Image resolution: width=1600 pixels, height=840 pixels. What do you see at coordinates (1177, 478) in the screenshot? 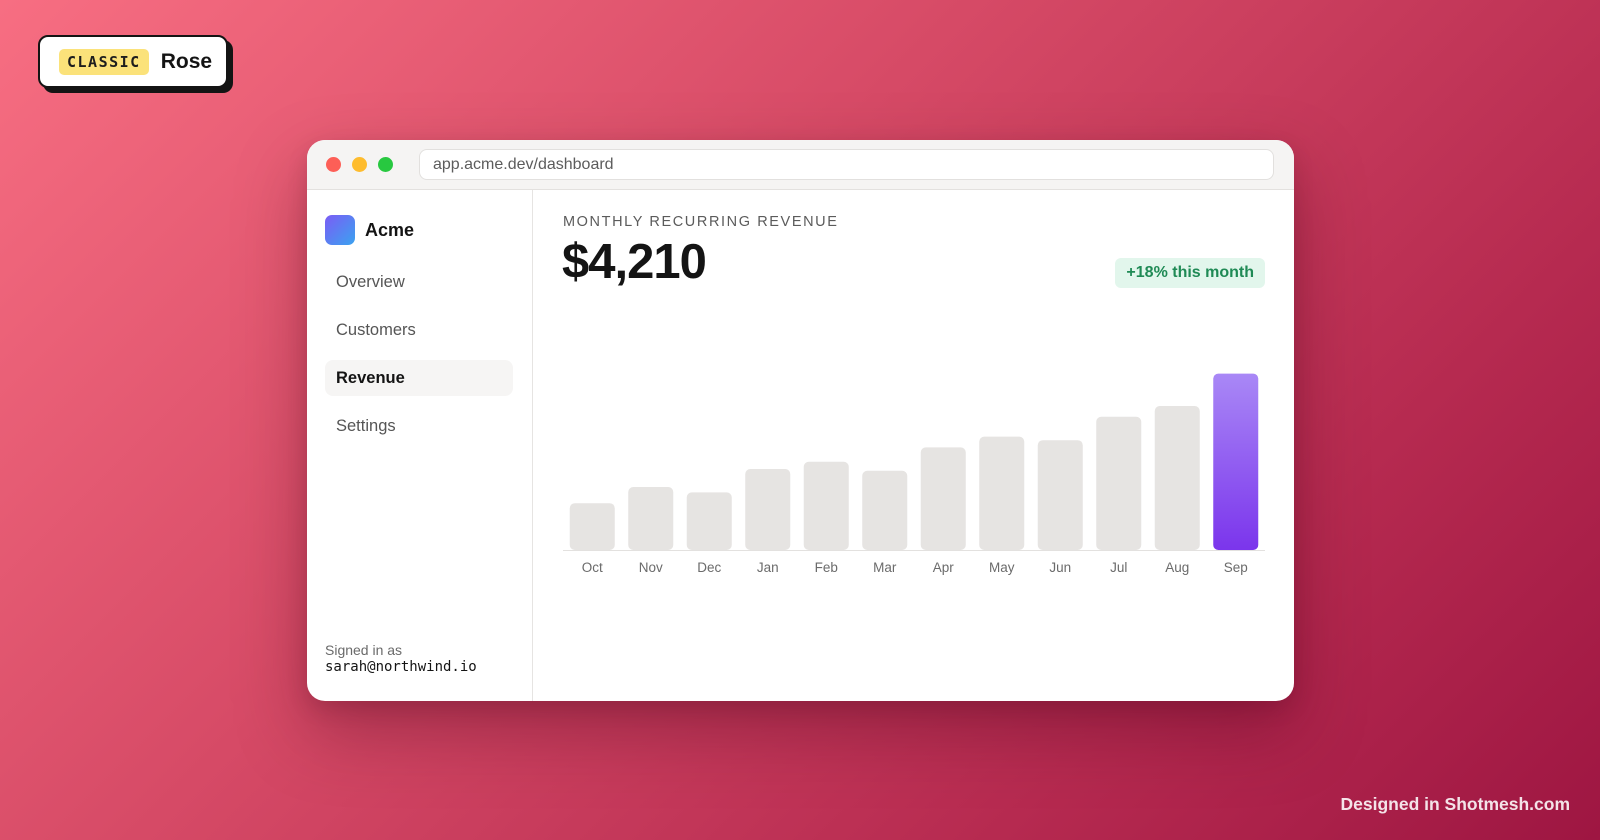
I see `bar-aug` at bounding box center [1177, 478].